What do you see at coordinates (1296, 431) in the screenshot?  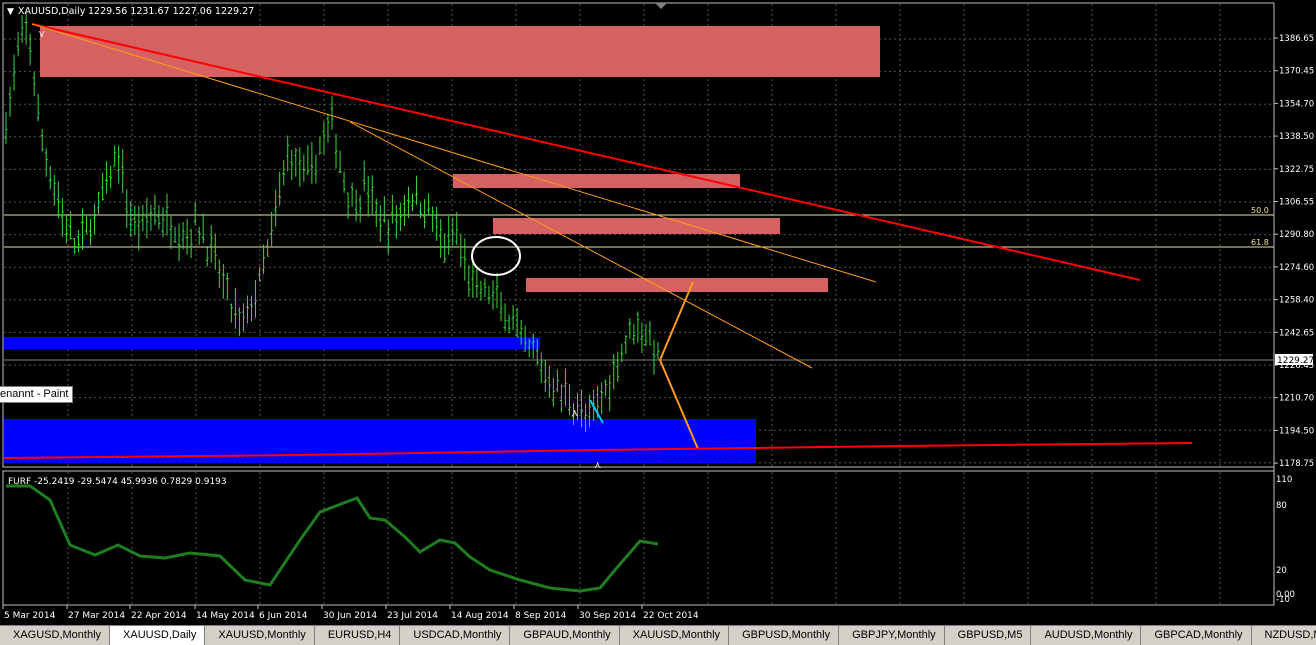 I see `price-tick-label: 1194.50` at bounding box center [1296, 431].